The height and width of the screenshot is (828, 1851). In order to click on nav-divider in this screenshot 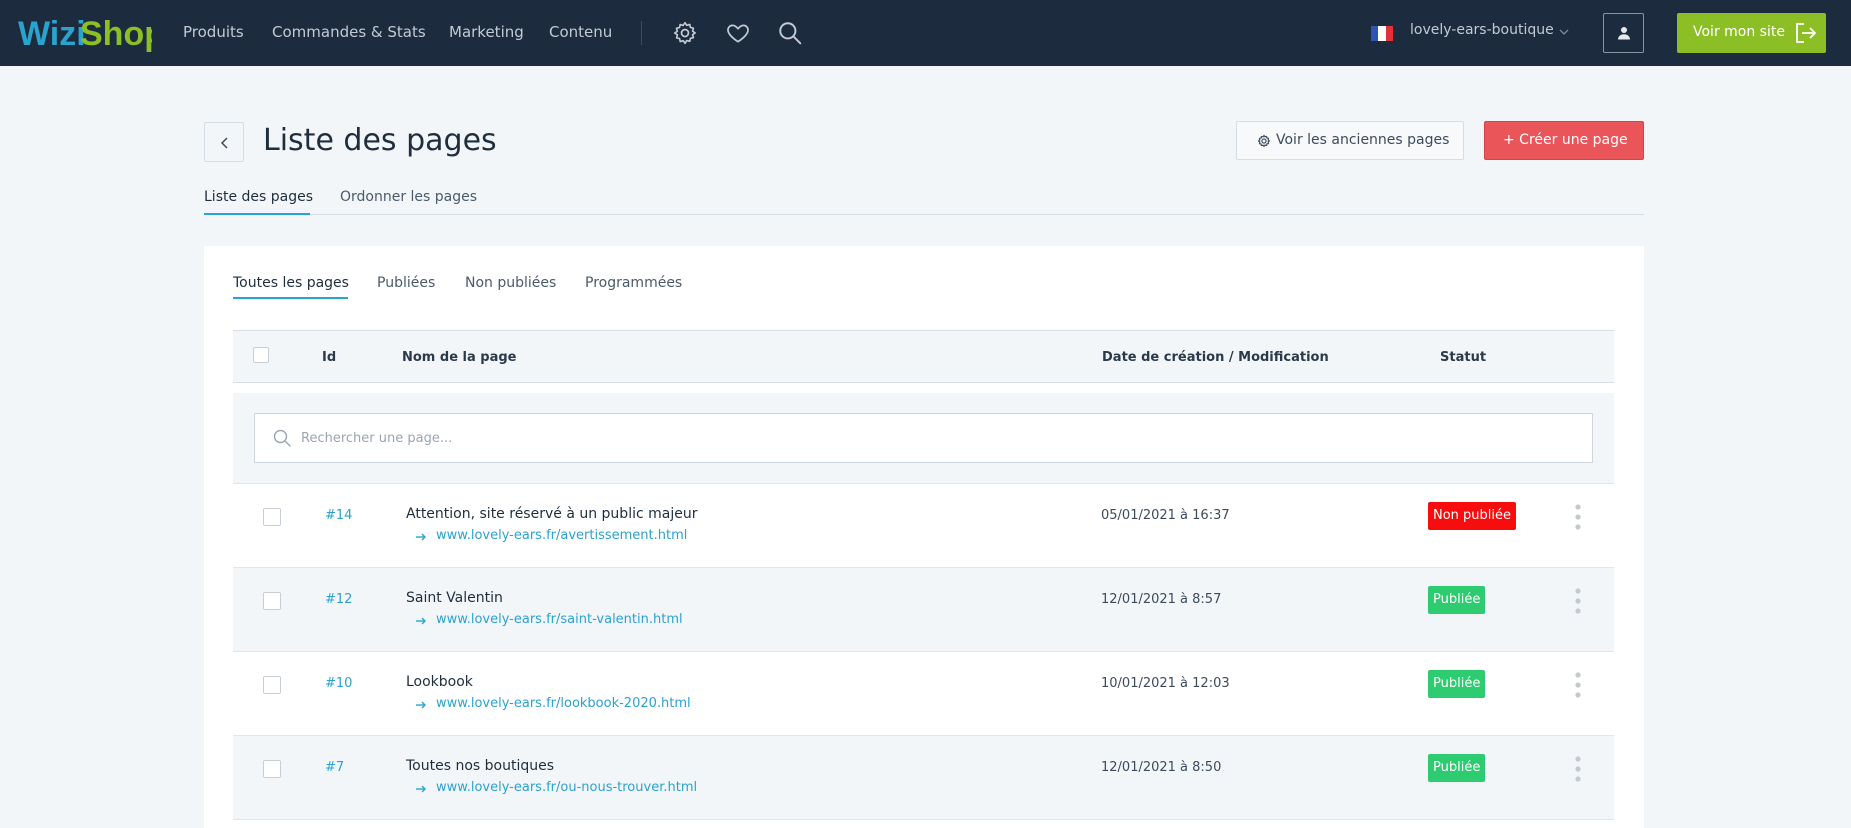, I will do `click(641, 33)`.